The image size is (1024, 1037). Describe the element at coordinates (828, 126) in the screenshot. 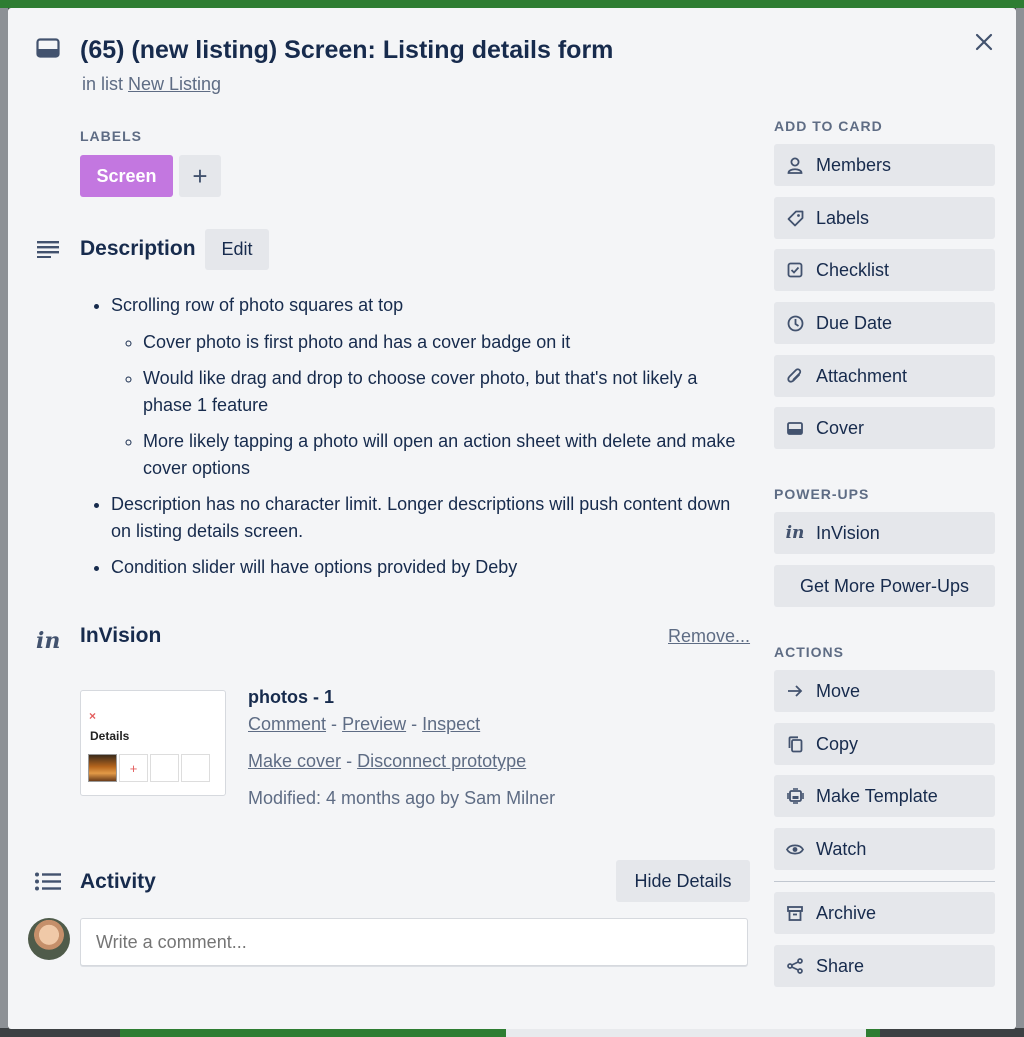

I see `add-to-card-heading: ADD TO CARD` at that location.